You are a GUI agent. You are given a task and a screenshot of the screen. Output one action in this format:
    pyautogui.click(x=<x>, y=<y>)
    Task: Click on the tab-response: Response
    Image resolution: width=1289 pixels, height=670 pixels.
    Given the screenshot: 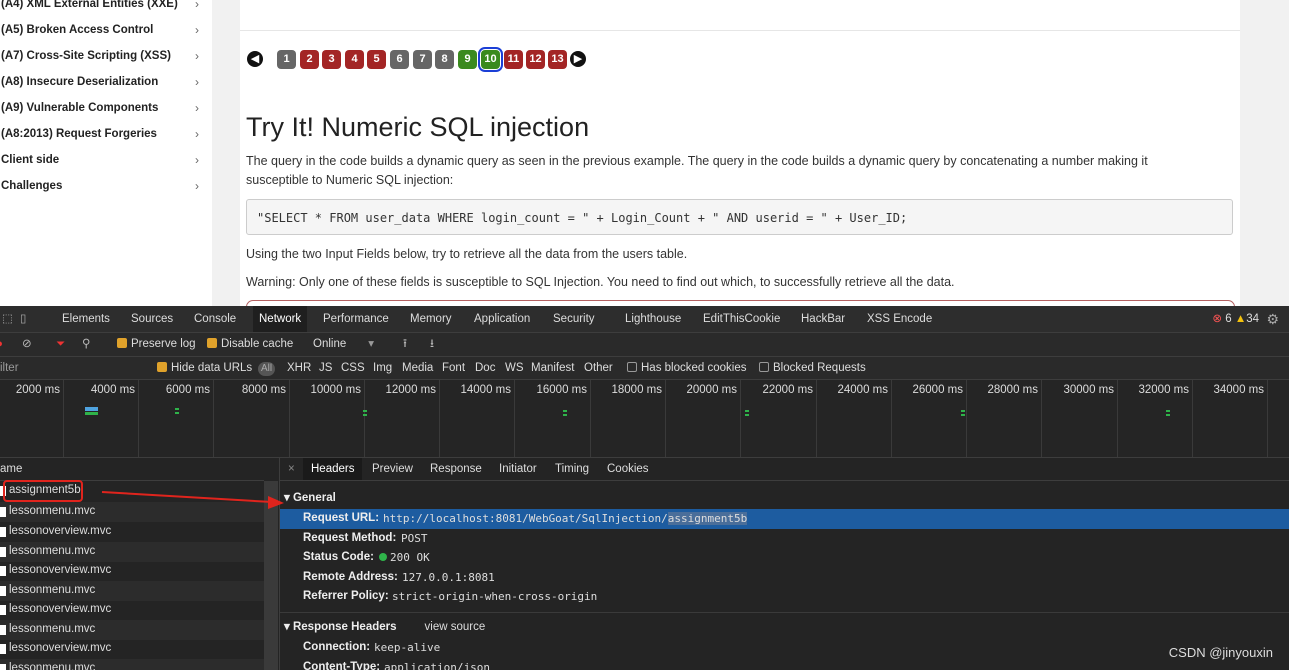 What is the action you would take?
    pyautogui.click(x=456, y=469)
    